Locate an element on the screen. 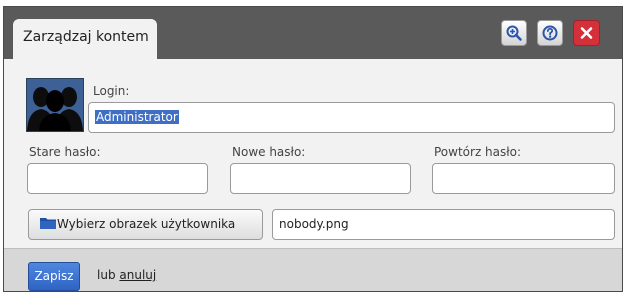 The width and height of the screenshot is (626, 295). new-password-input is located at coordinates (320, 178).